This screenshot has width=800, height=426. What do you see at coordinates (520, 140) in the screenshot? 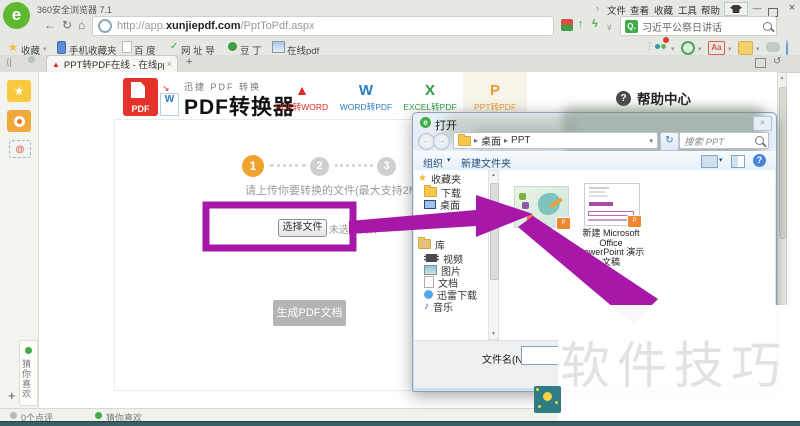
I see `breadcrumb-ppt: PPT` at bounding box center [520, 140].